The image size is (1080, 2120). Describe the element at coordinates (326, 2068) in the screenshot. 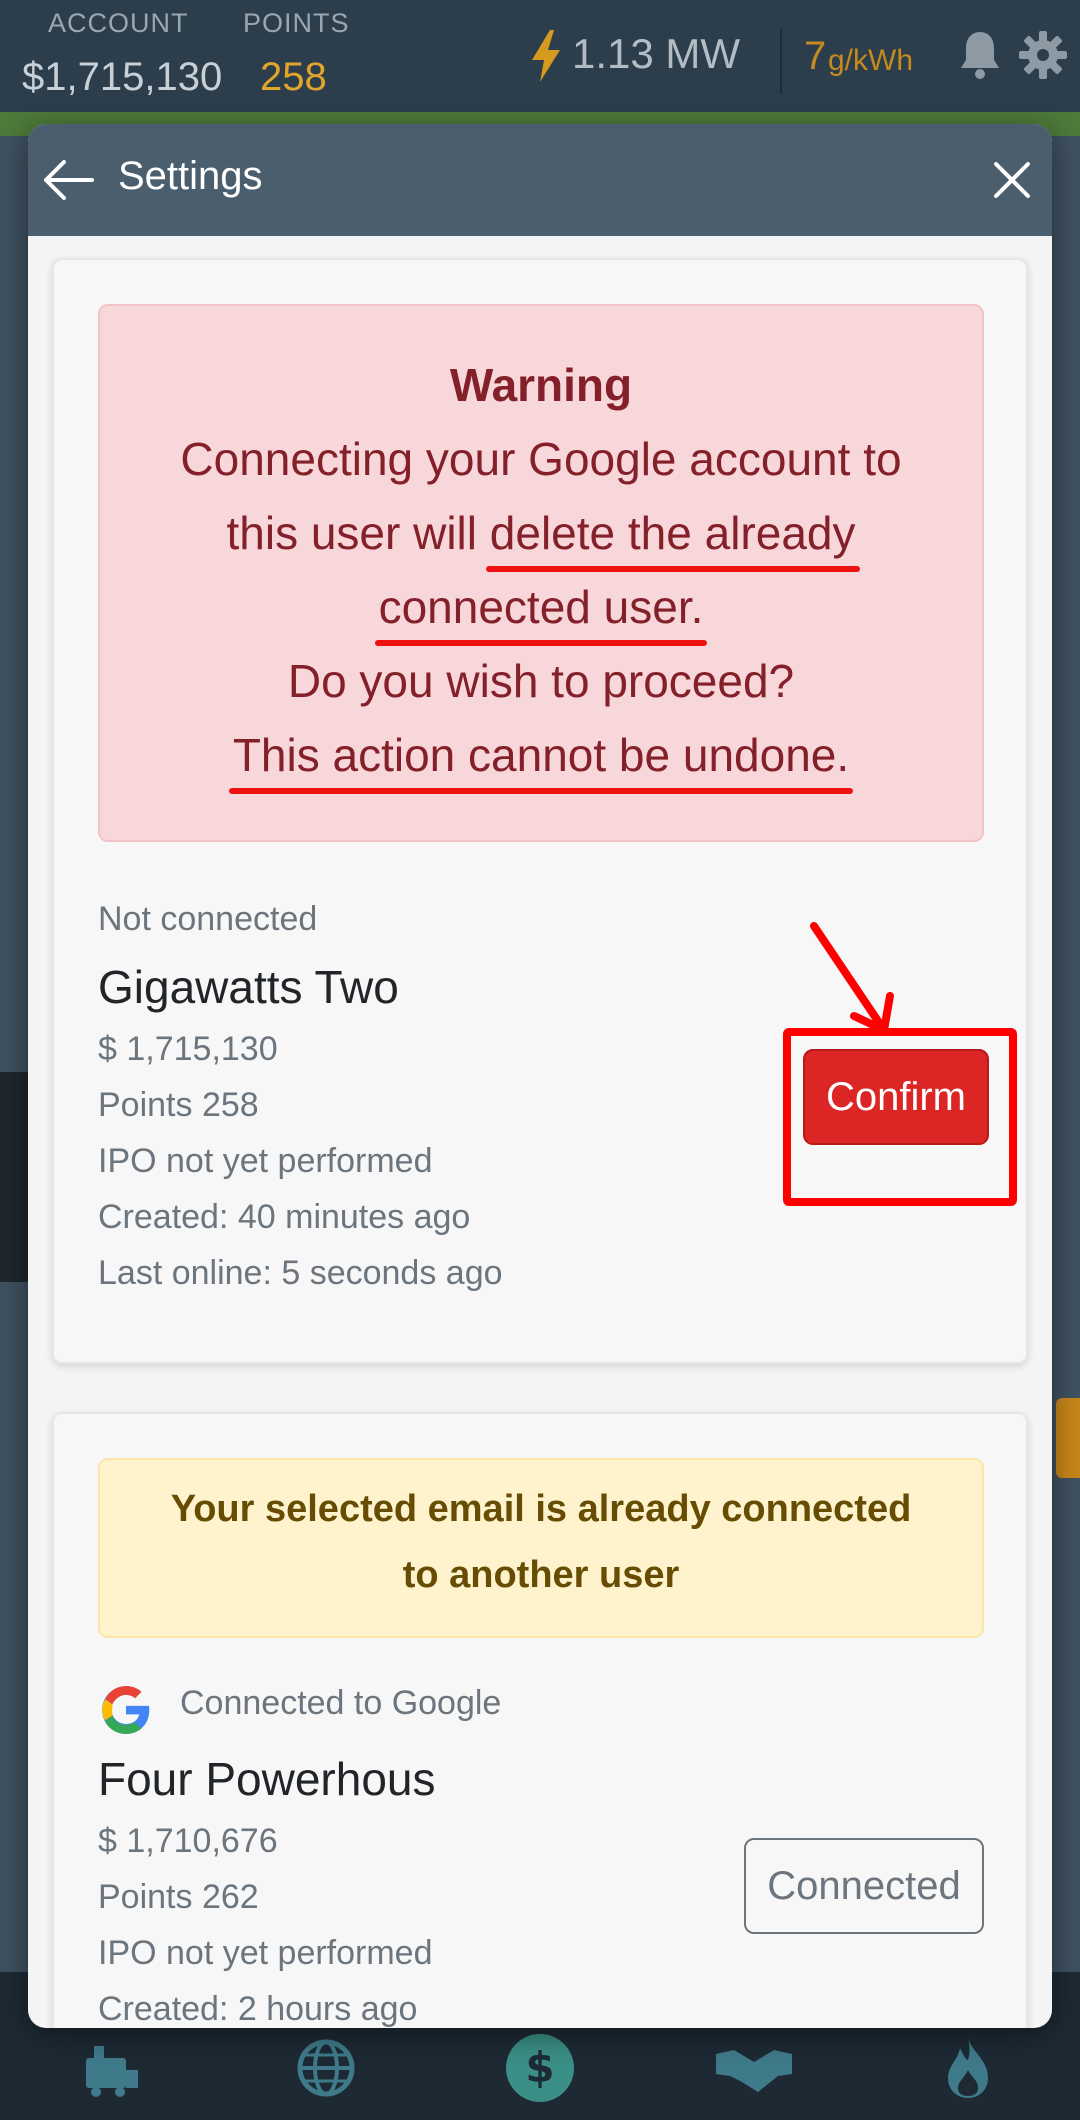

I see `globe-icon` at that location.